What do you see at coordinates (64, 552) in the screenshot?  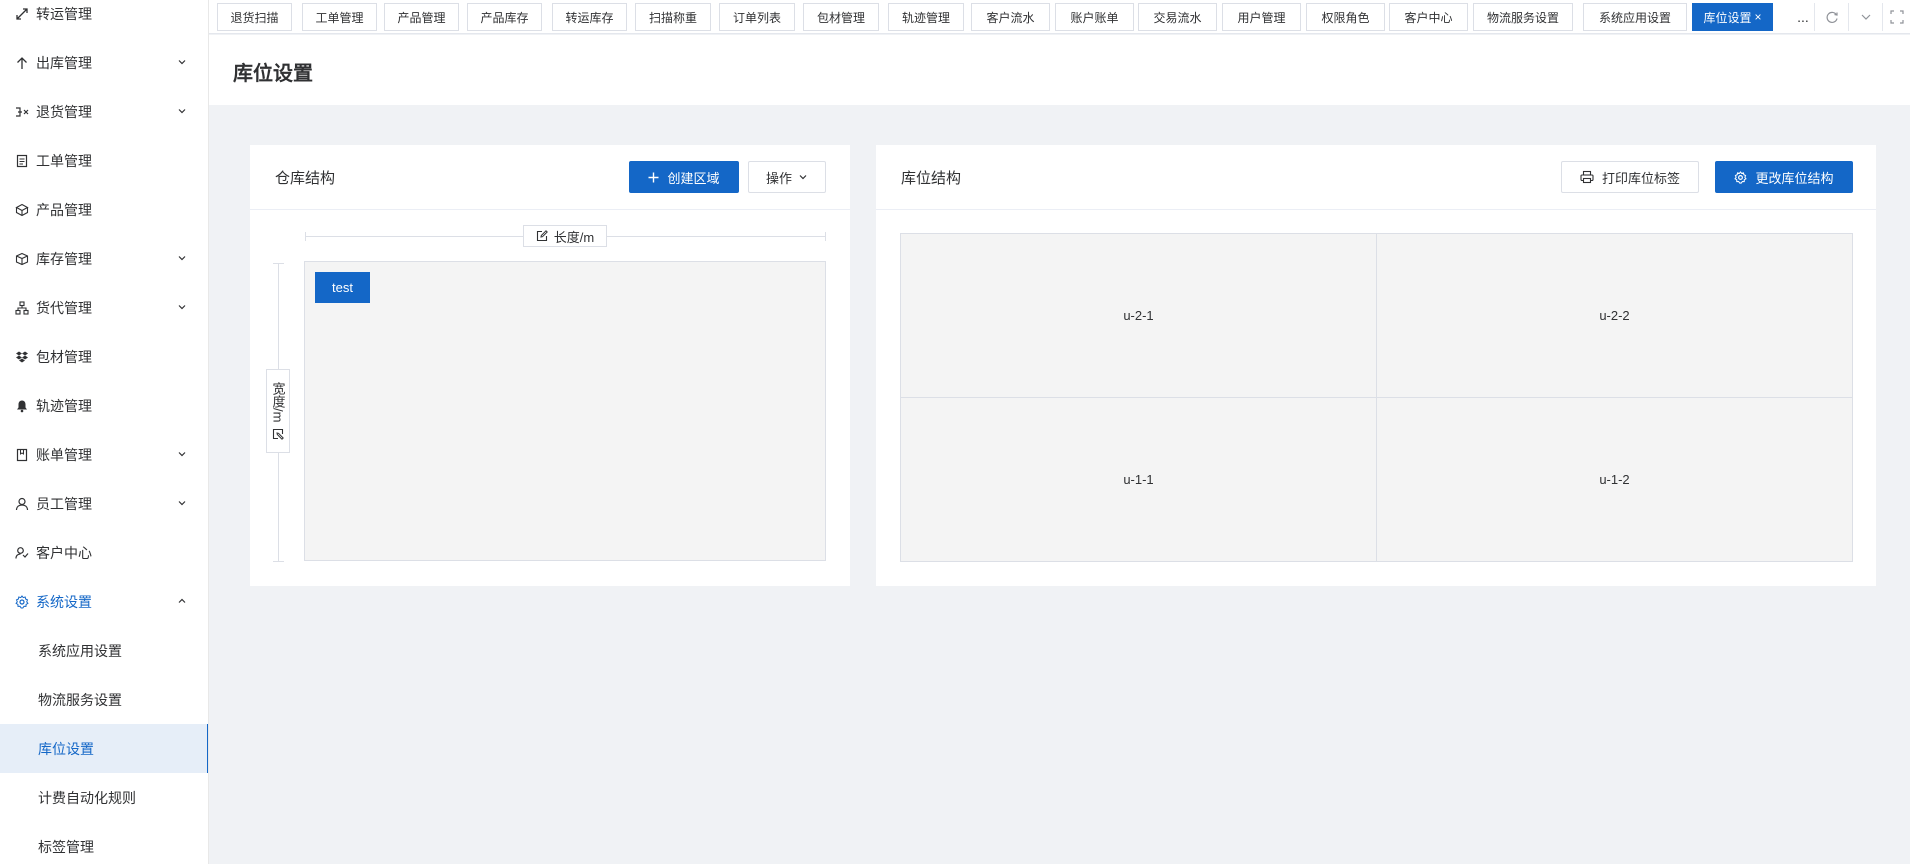 I see `sidebar-item-label: 客户中心` at bounding box center [64, 552].